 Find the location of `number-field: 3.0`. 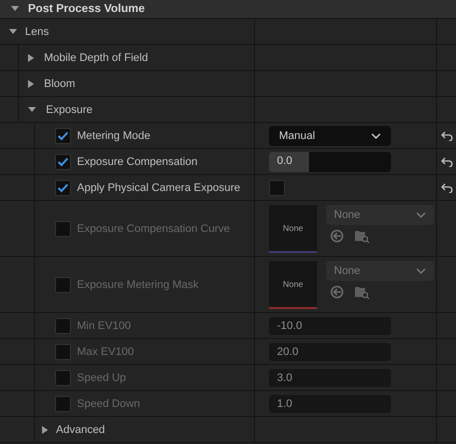

number-field: 3.0 is located at coordinates (330, 377).